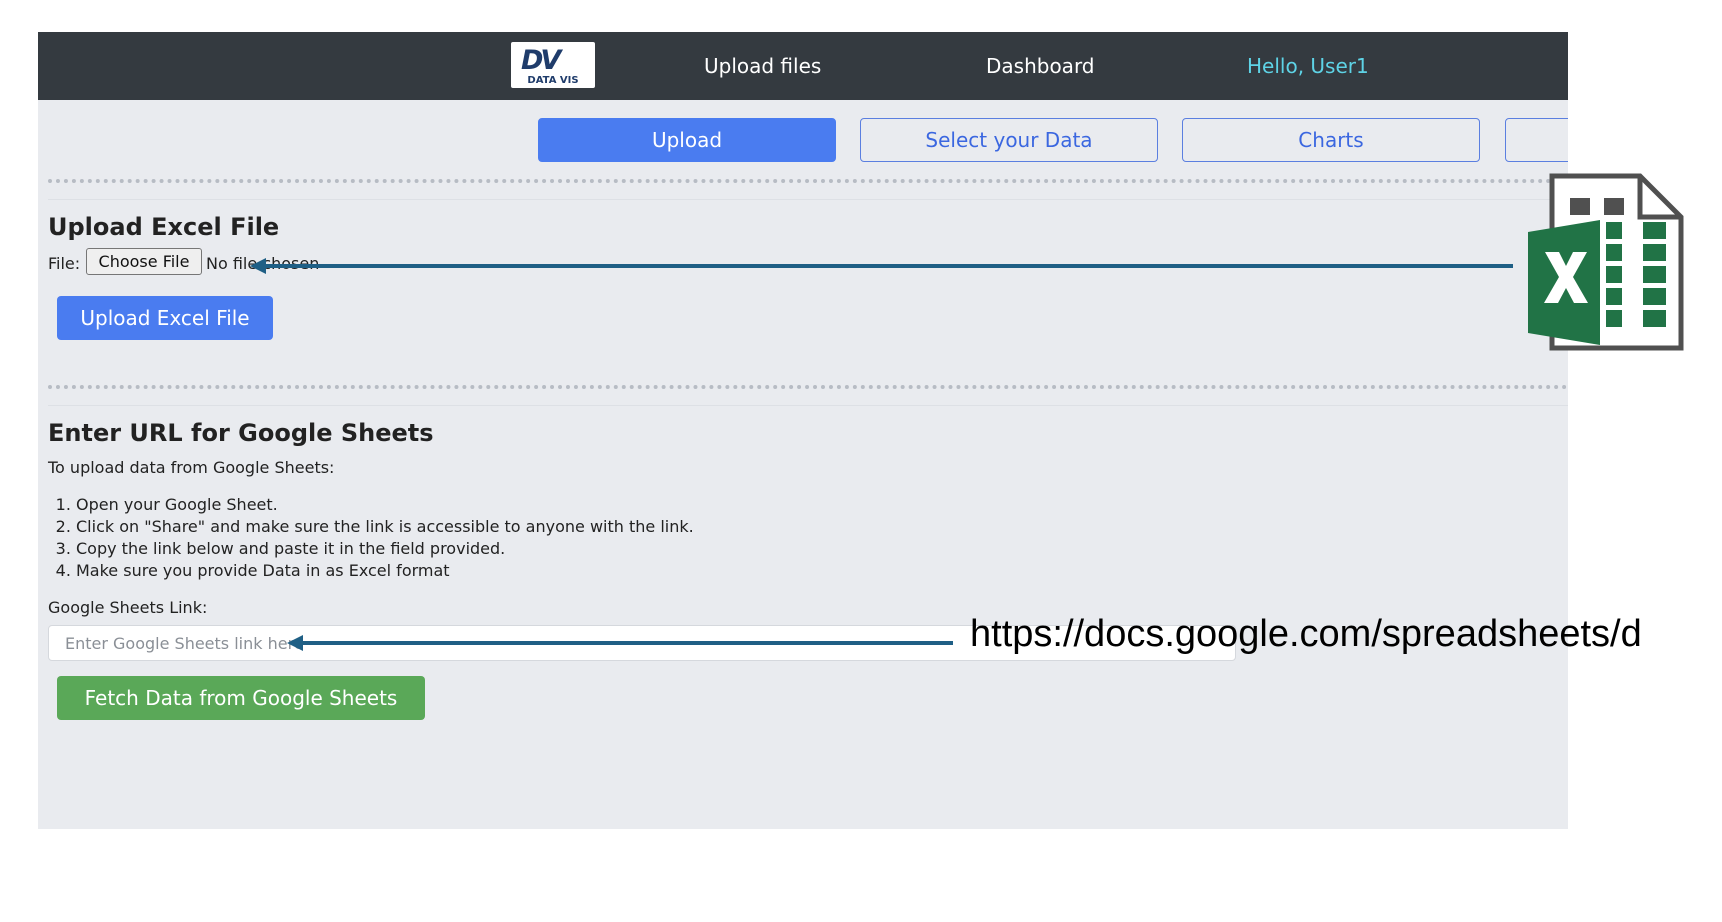 The height and width of the screenshot is (922, 1722). What do you see at coordinates (1306, 634) in the screenshot?
I see `example-url-annotation: https://docs.google.com/spreadsheets/d` at bounding box center [1306, 634].